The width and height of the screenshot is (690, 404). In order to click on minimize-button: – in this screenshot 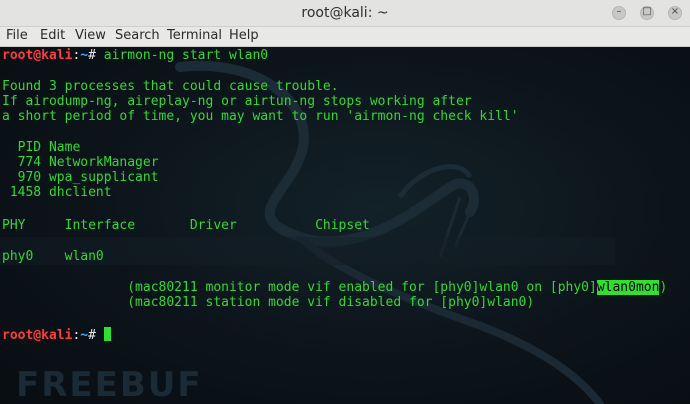, I will do `click(619, 13)`.